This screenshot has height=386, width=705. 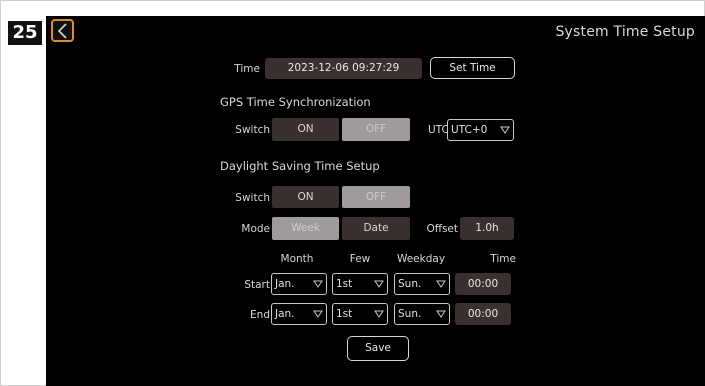 I want to click on gps-switch-label: Switch, so click(x=252, y=130).